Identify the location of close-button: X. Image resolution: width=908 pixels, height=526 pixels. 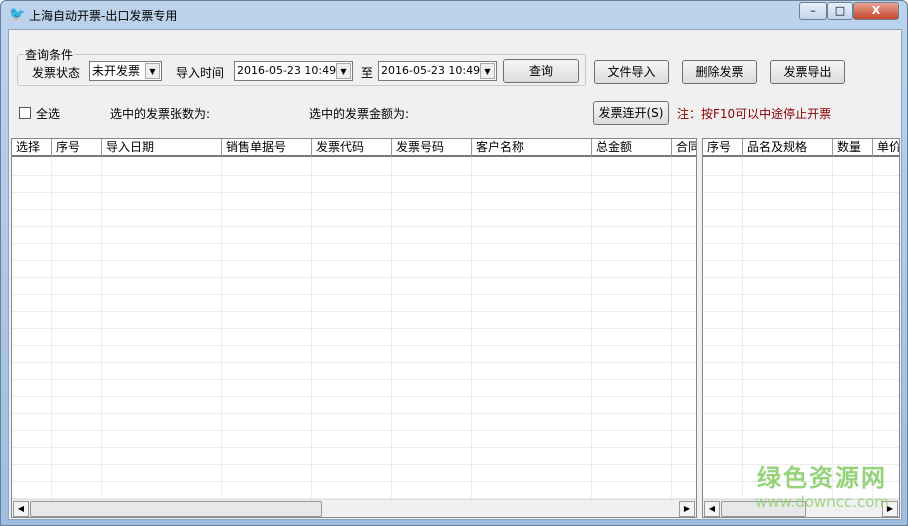
(876, 11).